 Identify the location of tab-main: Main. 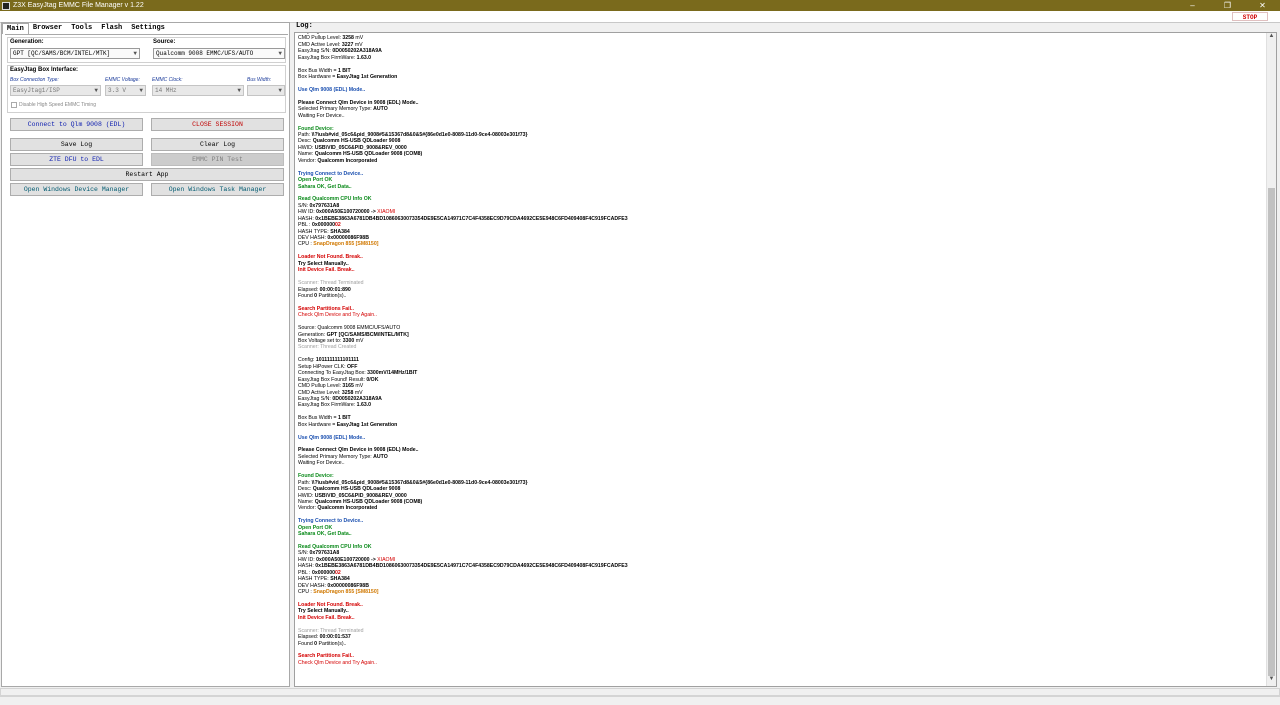
(15, 28).